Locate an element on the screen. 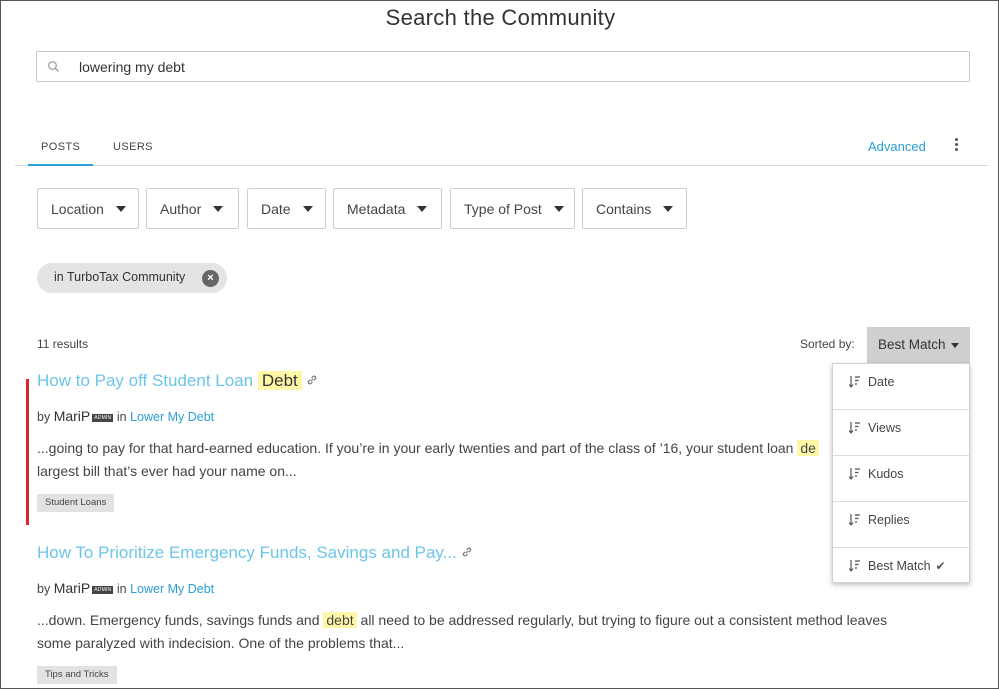 The image size is (999, 689). filter-label: Location is located at coordinates (77, 208).